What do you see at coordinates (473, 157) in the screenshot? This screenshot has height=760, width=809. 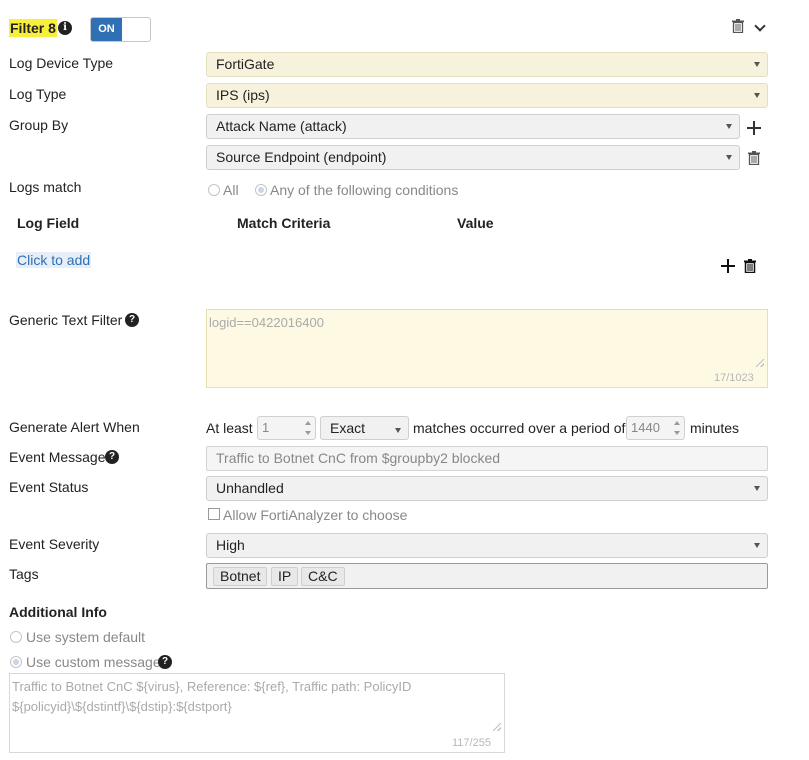 I see `group-by-select-2: Source Endpoint (endpoint)` at bounding box center [473, 157].